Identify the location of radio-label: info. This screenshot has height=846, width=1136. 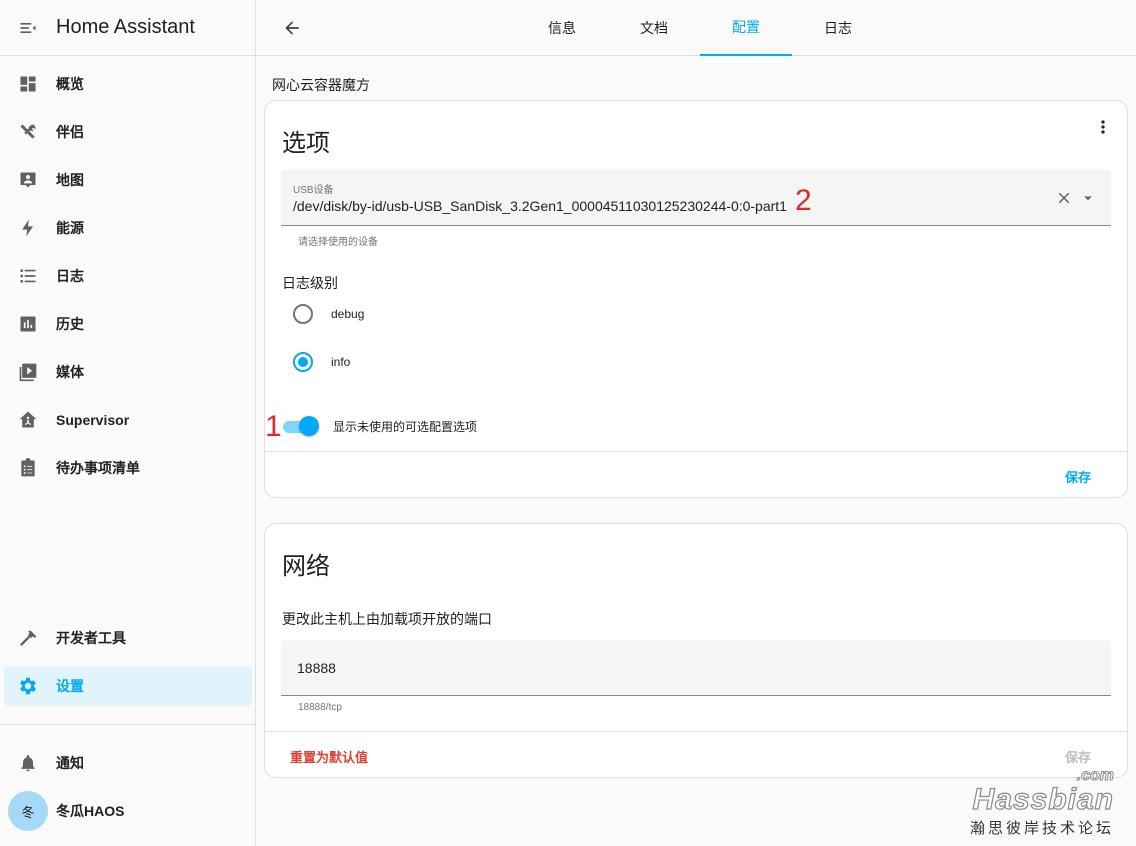
(341, 362).